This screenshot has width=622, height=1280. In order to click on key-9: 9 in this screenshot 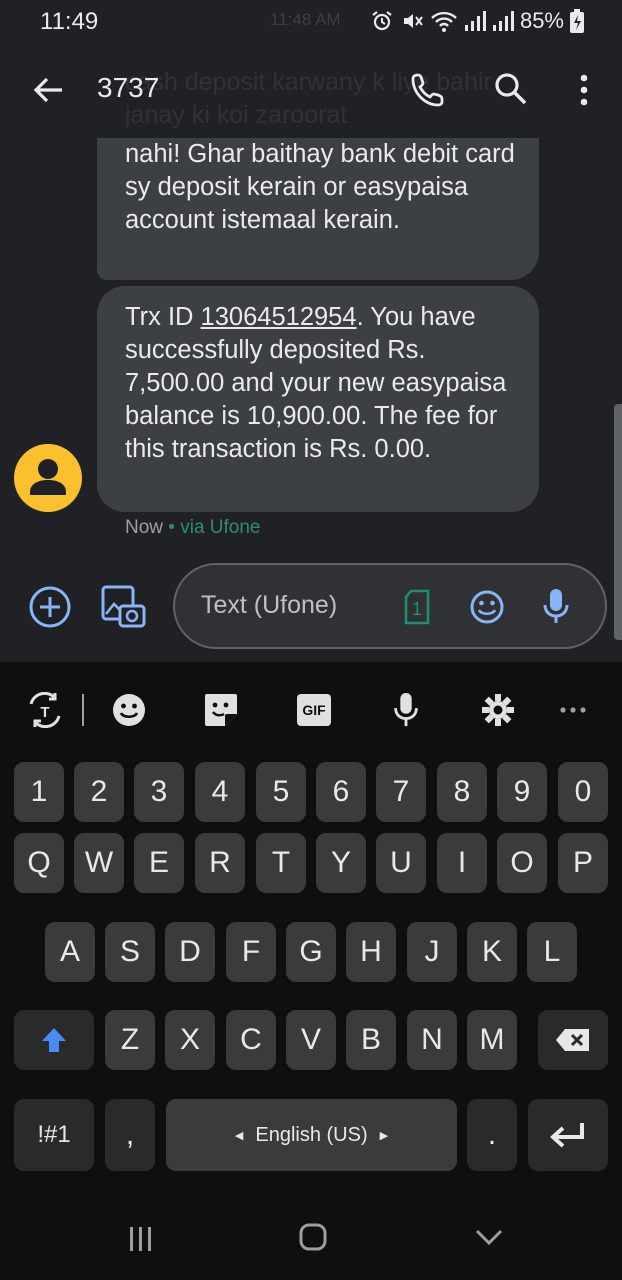, I will do `click(522, 792)`.